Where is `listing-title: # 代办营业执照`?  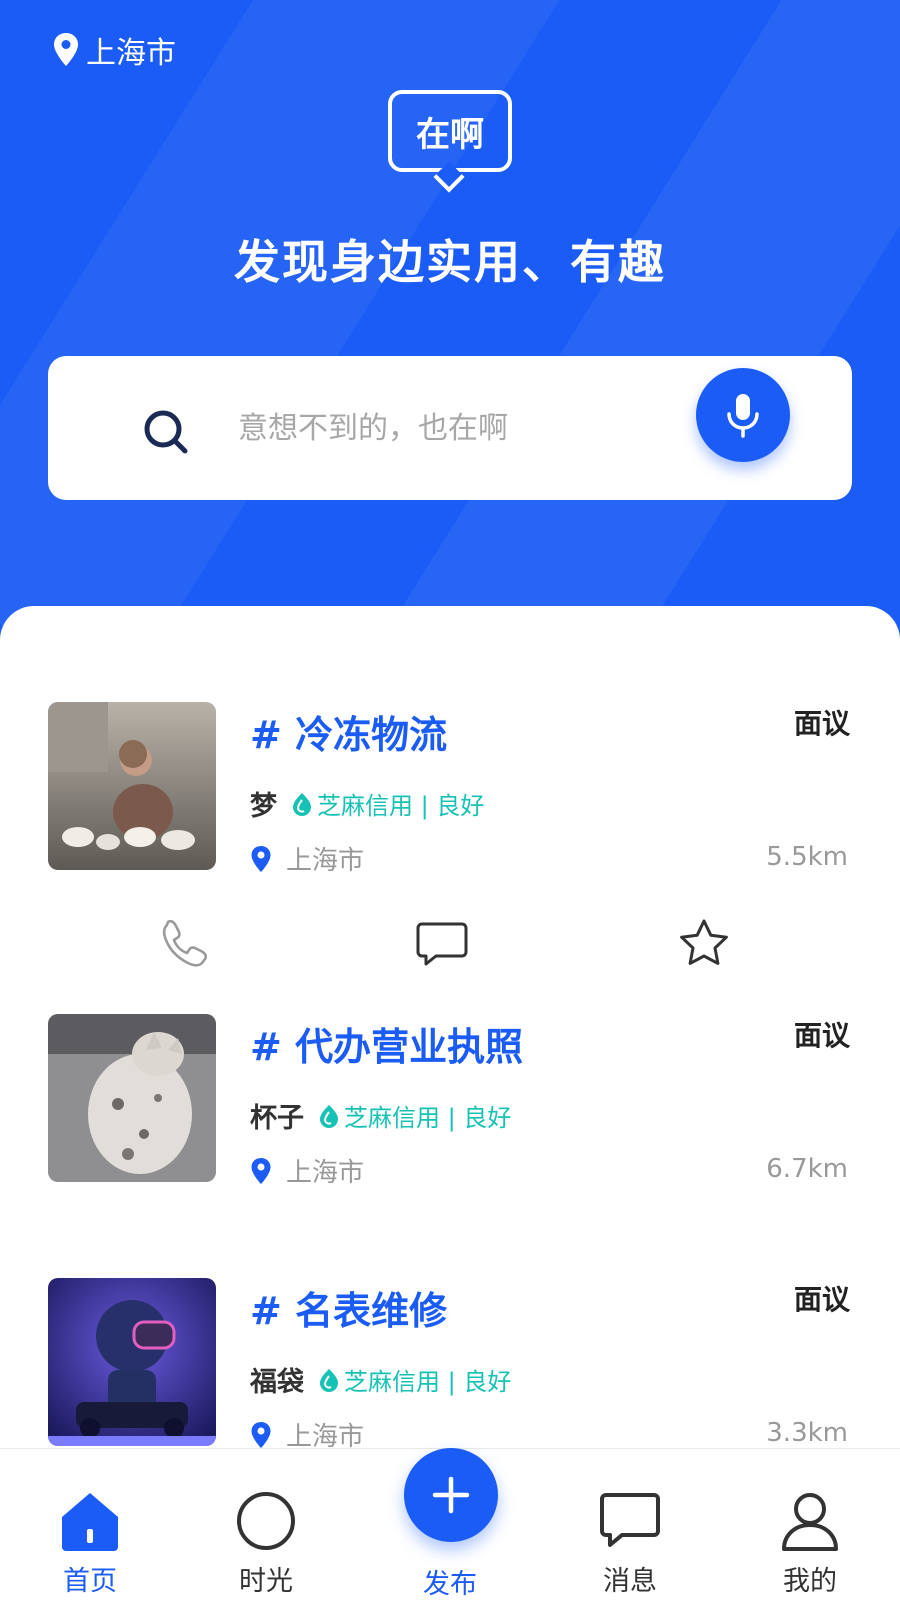
listing-title: # 代办营业执照 is located at coordinates (386, 1043).